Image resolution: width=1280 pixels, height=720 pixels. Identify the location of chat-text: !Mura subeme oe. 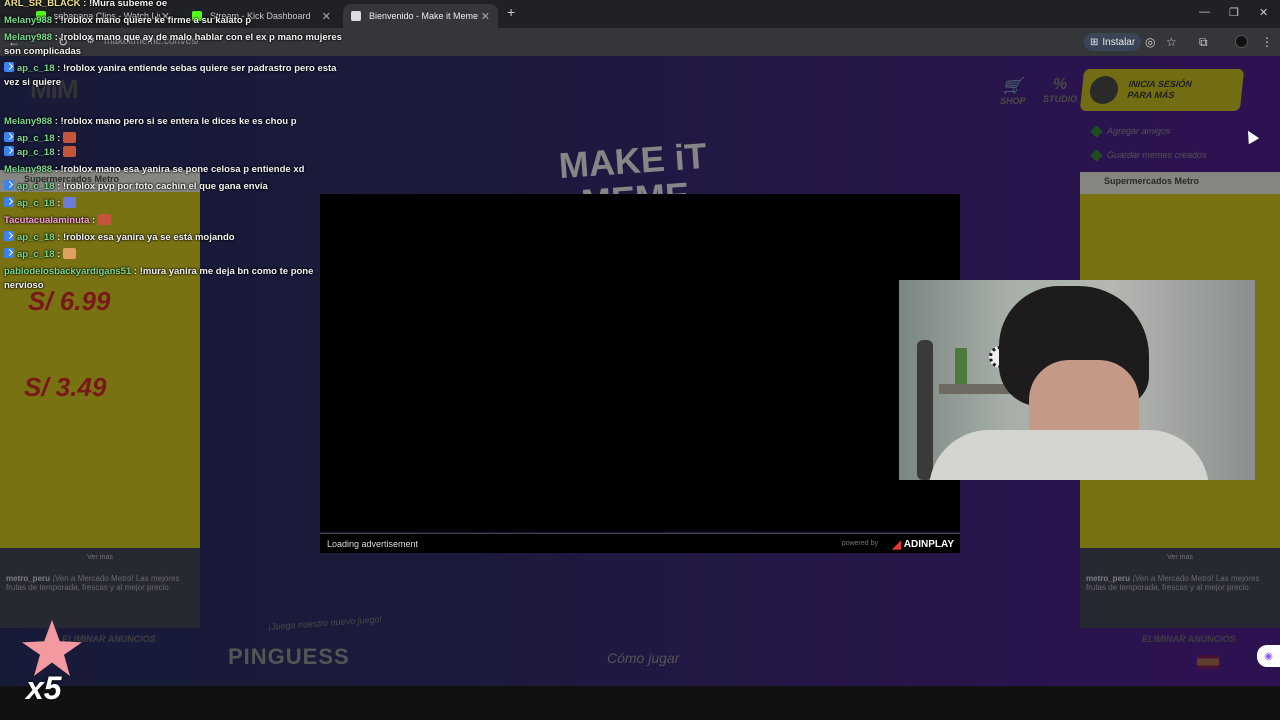
(128, 4).